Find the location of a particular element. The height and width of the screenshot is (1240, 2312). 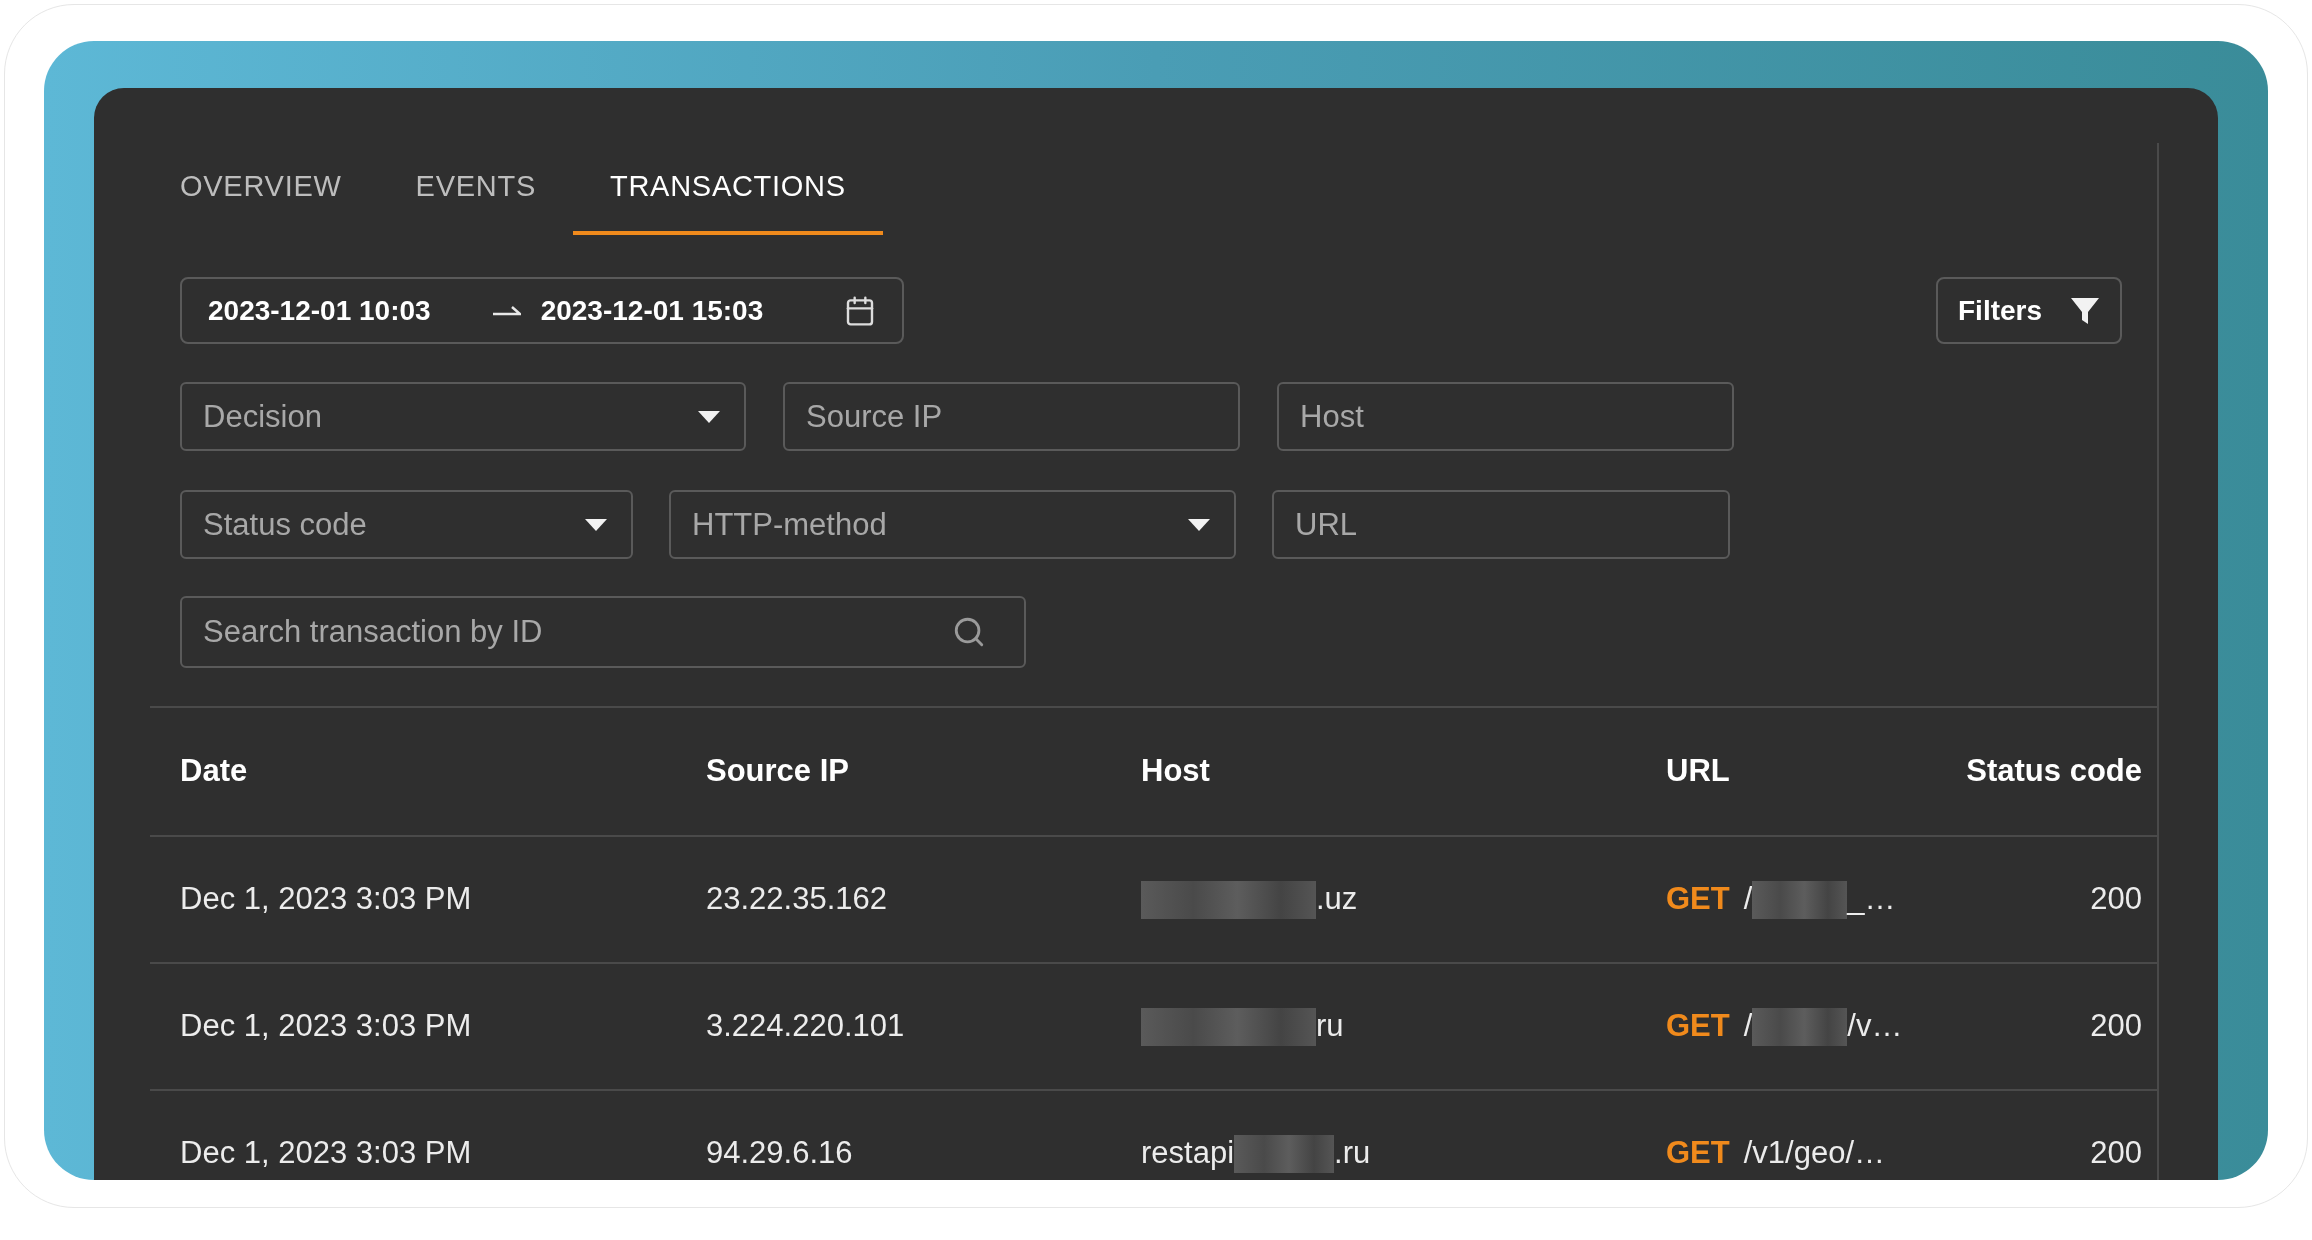

host-text: .ru is located at coordinates (1352, 1153).